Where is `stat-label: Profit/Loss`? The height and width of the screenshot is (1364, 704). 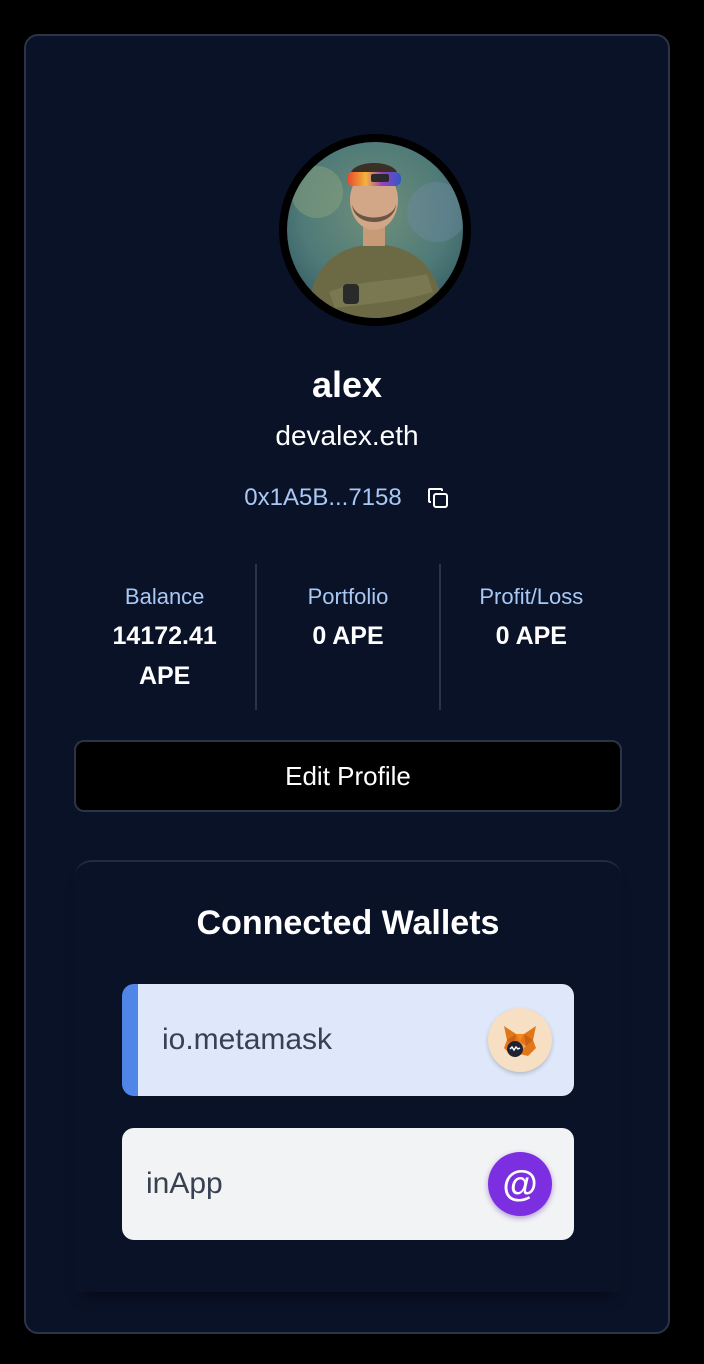 stat-label: Profit/Loss is located at coordinates (531, 596).